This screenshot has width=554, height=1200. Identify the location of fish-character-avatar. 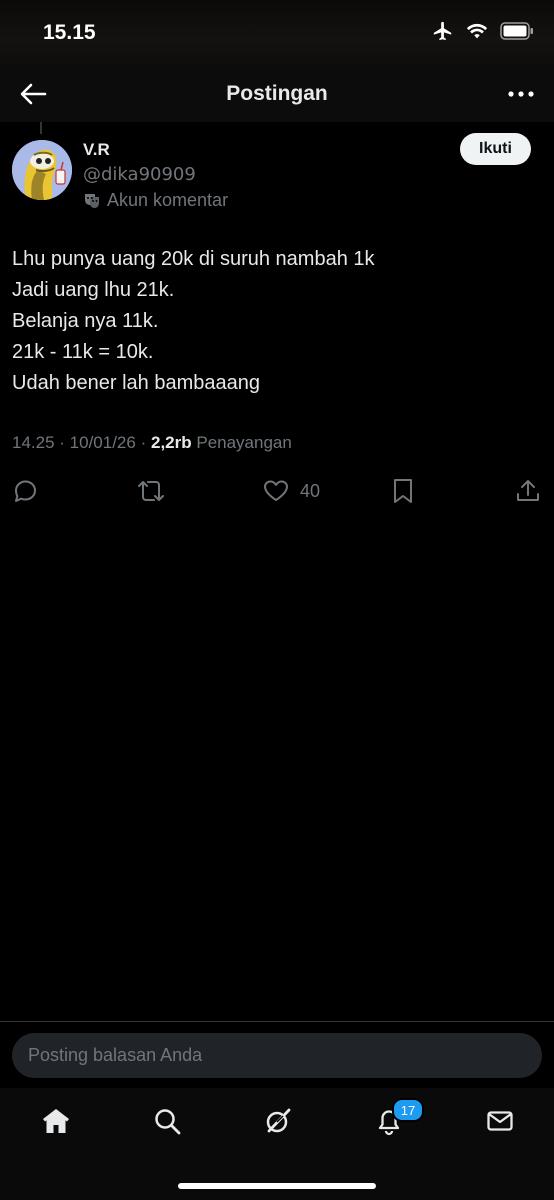
(42, 170).